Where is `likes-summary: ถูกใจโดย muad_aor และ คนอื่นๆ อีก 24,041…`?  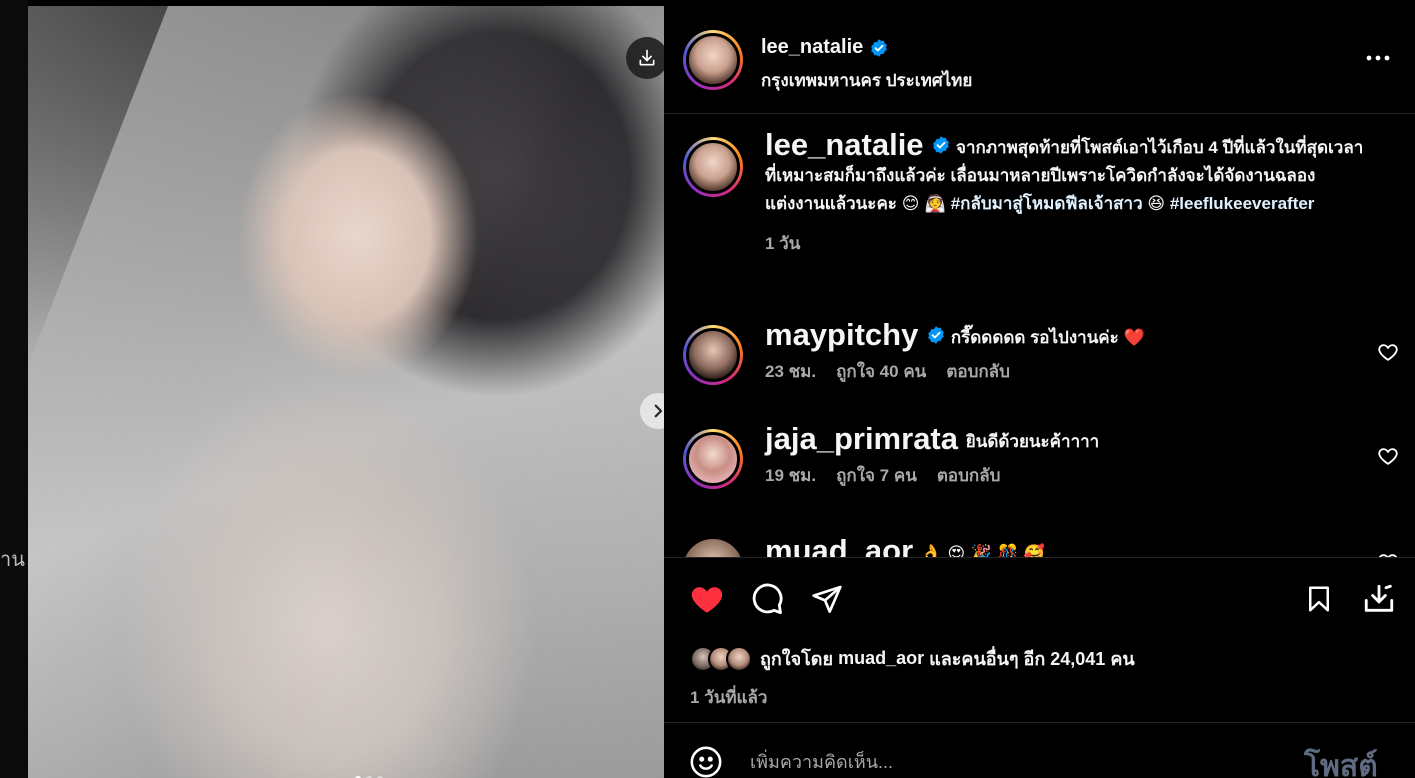 likes-summary: ถูกใจโดย muad_aor และ คนอื่นๆ อีก 24,041… is located at coordinates (912, 658).